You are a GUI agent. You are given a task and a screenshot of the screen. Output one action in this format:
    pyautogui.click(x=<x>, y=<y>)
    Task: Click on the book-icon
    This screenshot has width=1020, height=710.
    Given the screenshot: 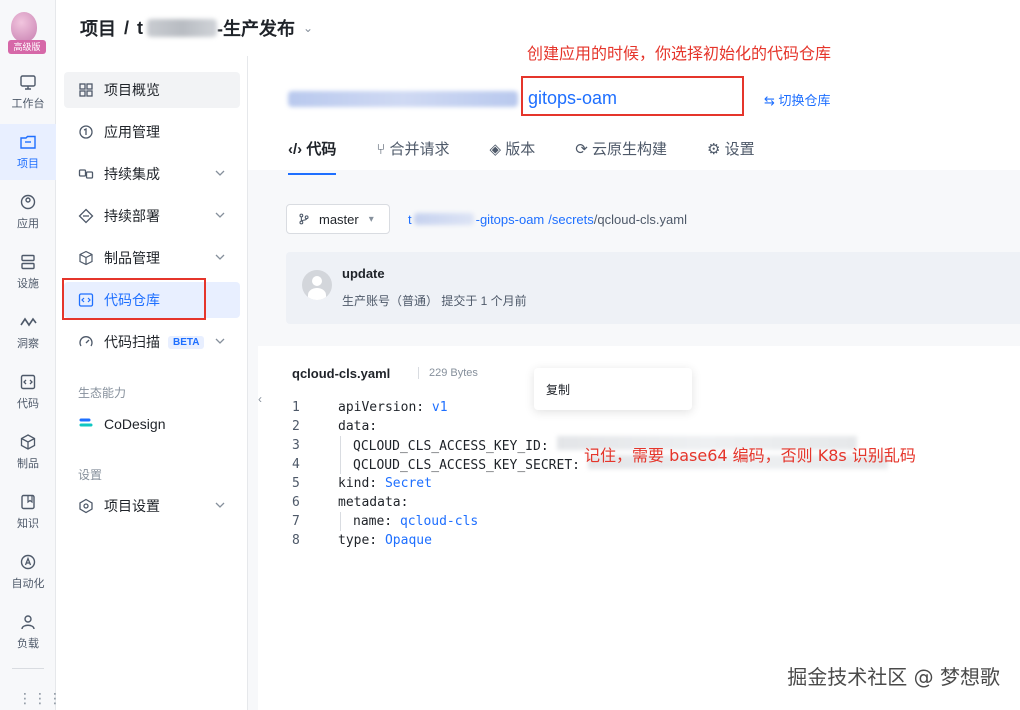 What is the action you would take?
    pyautogui.click(x=28, y=502)
    